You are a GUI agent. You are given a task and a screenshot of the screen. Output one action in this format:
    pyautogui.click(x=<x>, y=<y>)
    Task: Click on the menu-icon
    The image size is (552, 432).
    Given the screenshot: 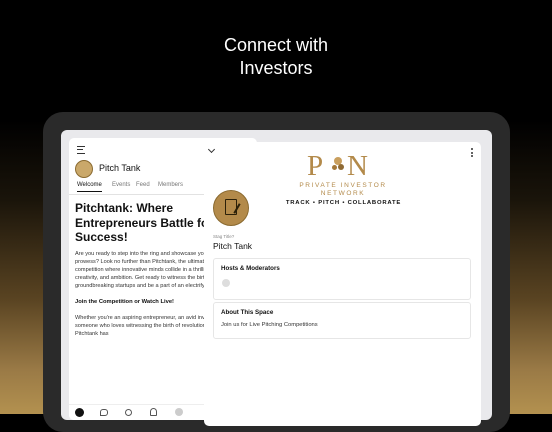 What is the action you would take?
    pyautogui.click(x=81, y=150)
    